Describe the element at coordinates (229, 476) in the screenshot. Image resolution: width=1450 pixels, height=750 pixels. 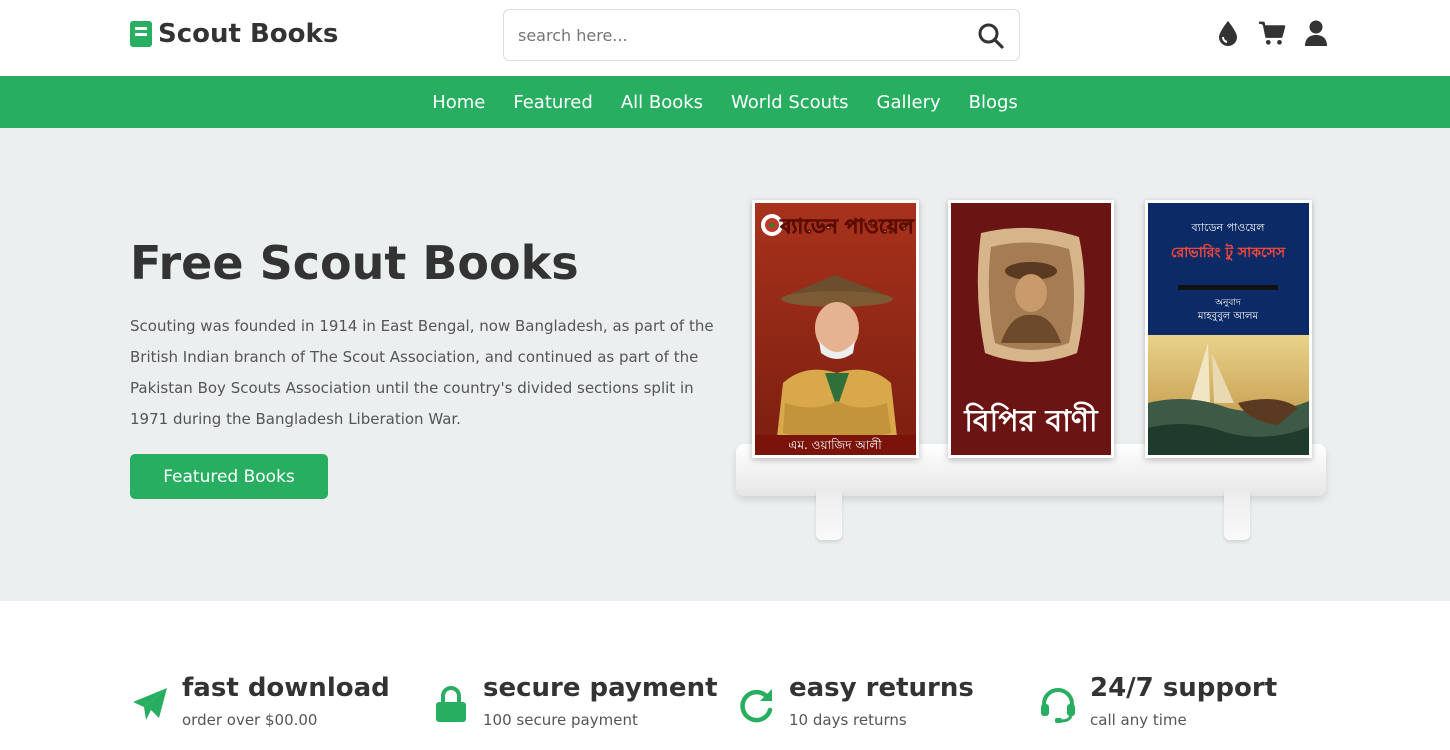
I see `featured-books-button: Featured Books` at that location.